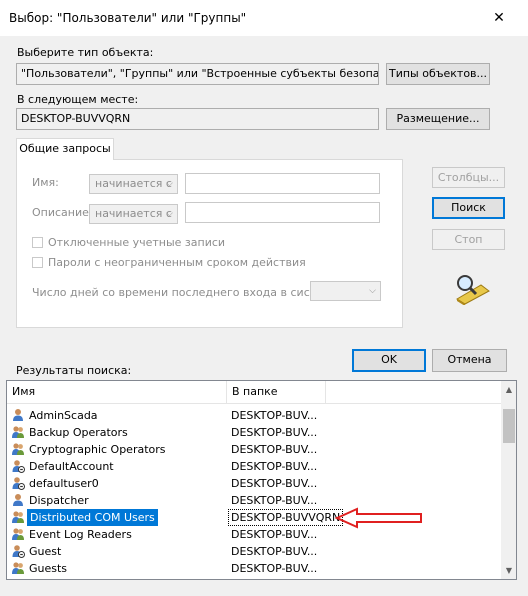 This screenshot has width=528, height=596. I want to click on scroll-down-icon: ▼, so click(508, 570).